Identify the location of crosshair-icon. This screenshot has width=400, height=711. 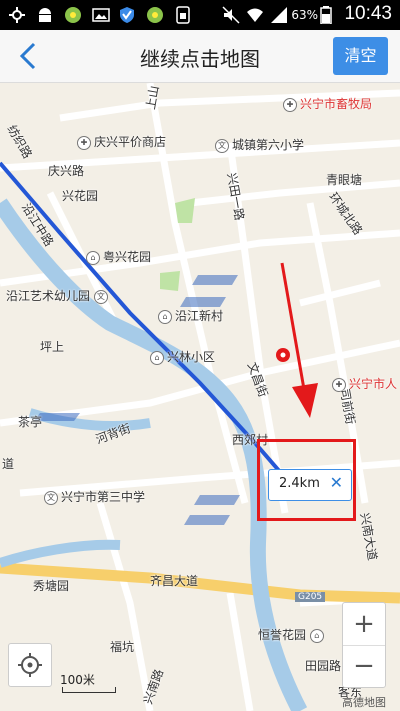
(30, 665).